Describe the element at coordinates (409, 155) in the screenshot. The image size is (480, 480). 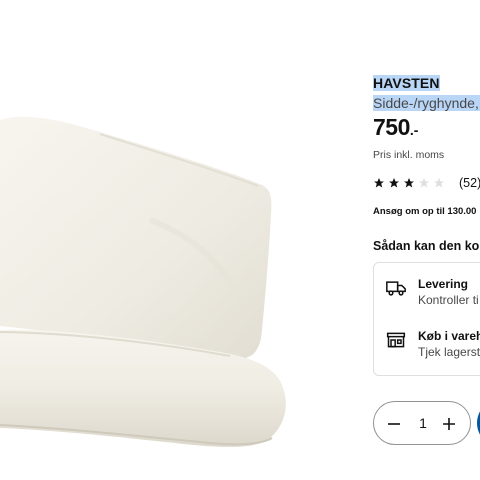
I see `price-note: Pris inkl. moms` at that location.